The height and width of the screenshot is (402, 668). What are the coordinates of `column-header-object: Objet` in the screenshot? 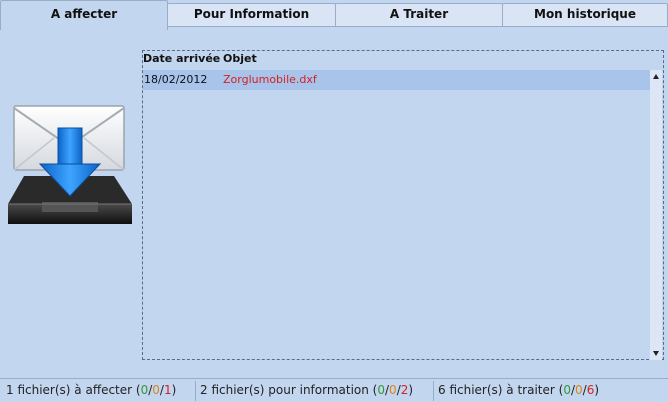 It's located at (240, 58).